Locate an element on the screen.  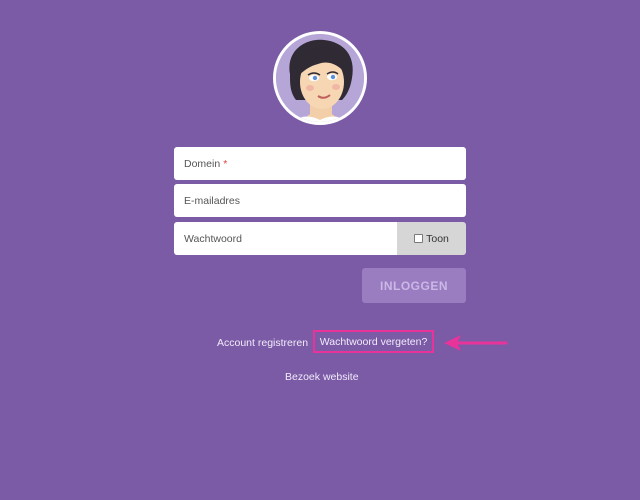
show-password-label: Toon is located at coordinates (437, 238).